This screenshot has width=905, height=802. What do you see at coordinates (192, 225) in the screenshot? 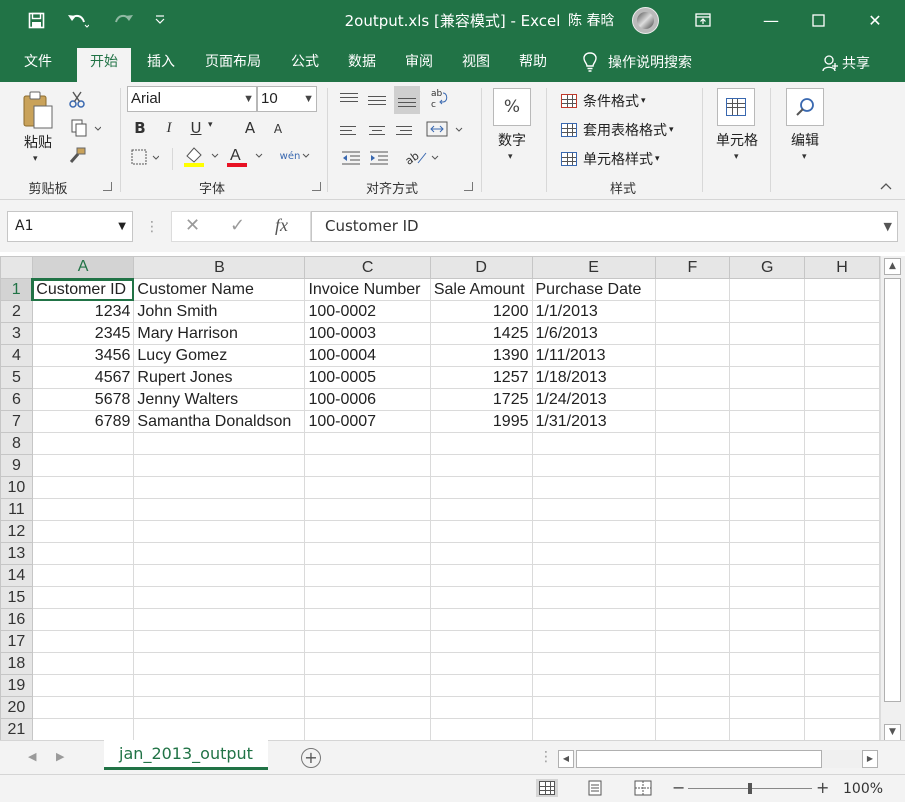
I see `cancel-icon: ✕` at bounding box center [192, 225].